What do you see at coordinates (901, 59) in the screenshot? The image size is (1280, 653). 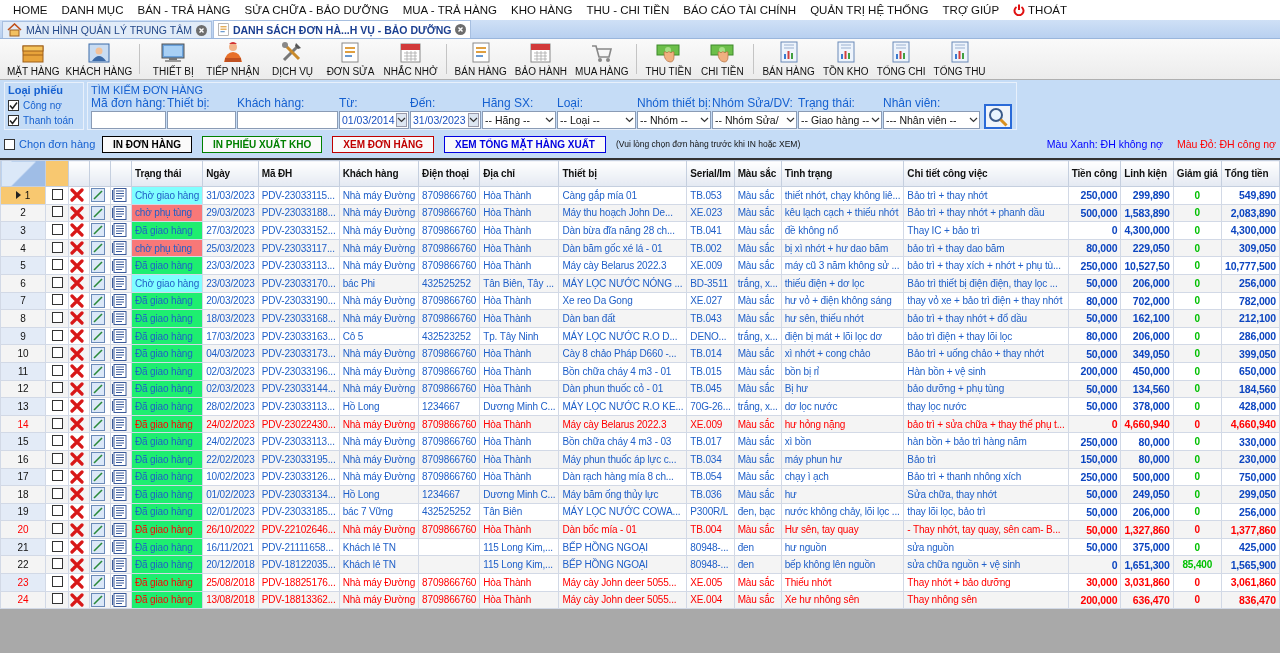 I see `toolbar-button: TỔNG CHI` at bounding box center [901, 59].